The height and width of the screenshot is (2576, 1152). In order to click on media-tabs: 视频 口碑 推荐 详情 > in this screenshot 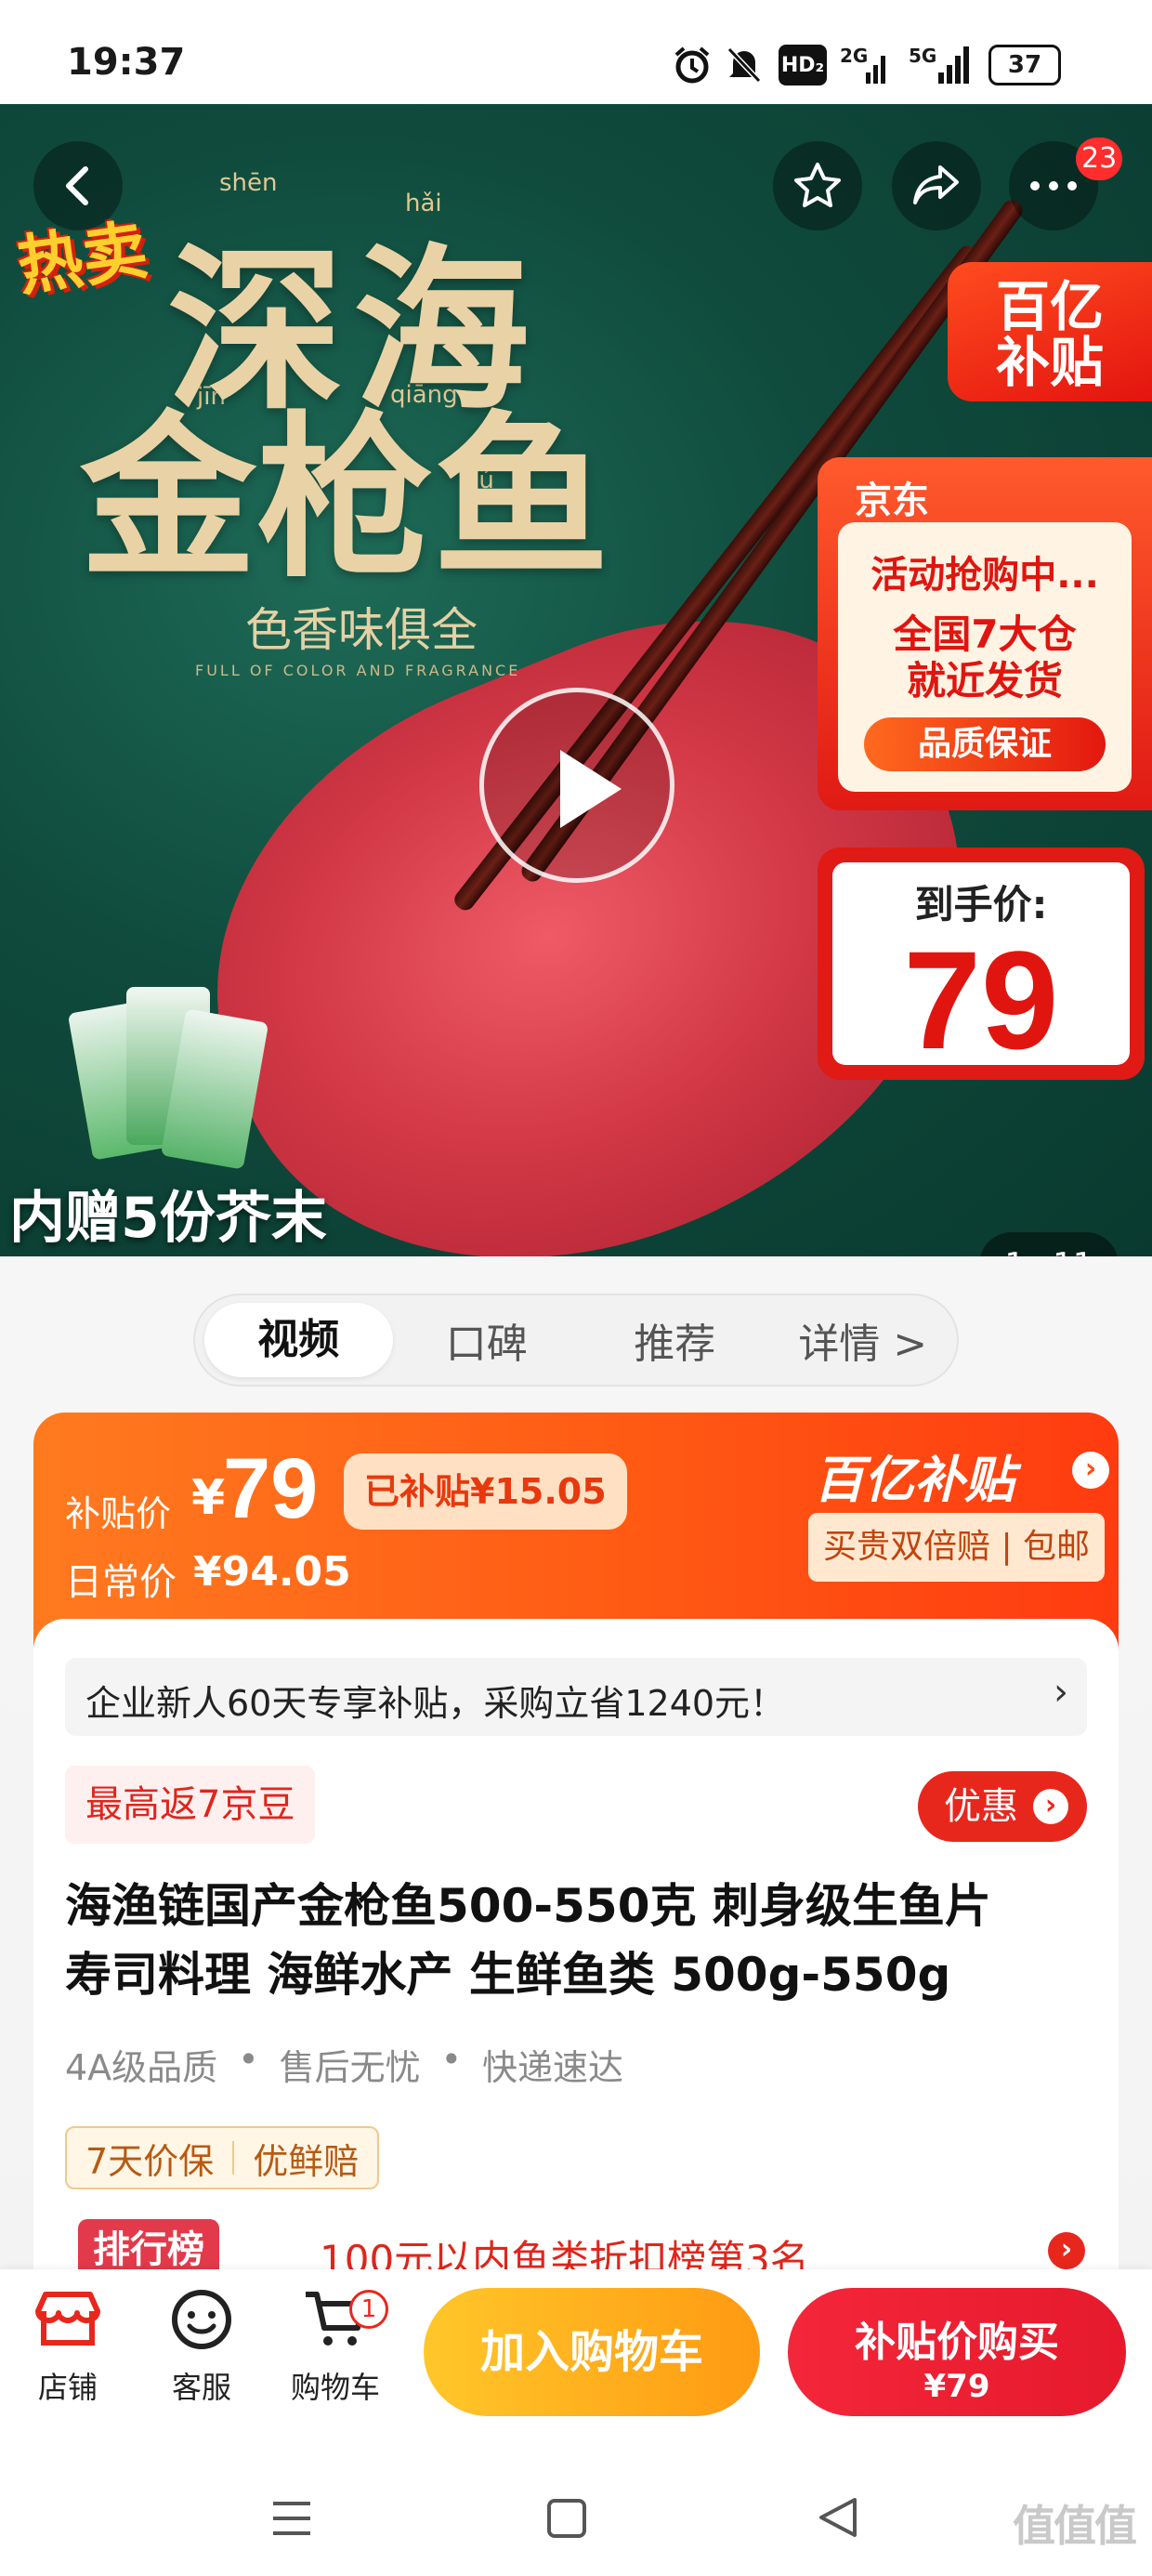, I will do `click(576, 1340)`.